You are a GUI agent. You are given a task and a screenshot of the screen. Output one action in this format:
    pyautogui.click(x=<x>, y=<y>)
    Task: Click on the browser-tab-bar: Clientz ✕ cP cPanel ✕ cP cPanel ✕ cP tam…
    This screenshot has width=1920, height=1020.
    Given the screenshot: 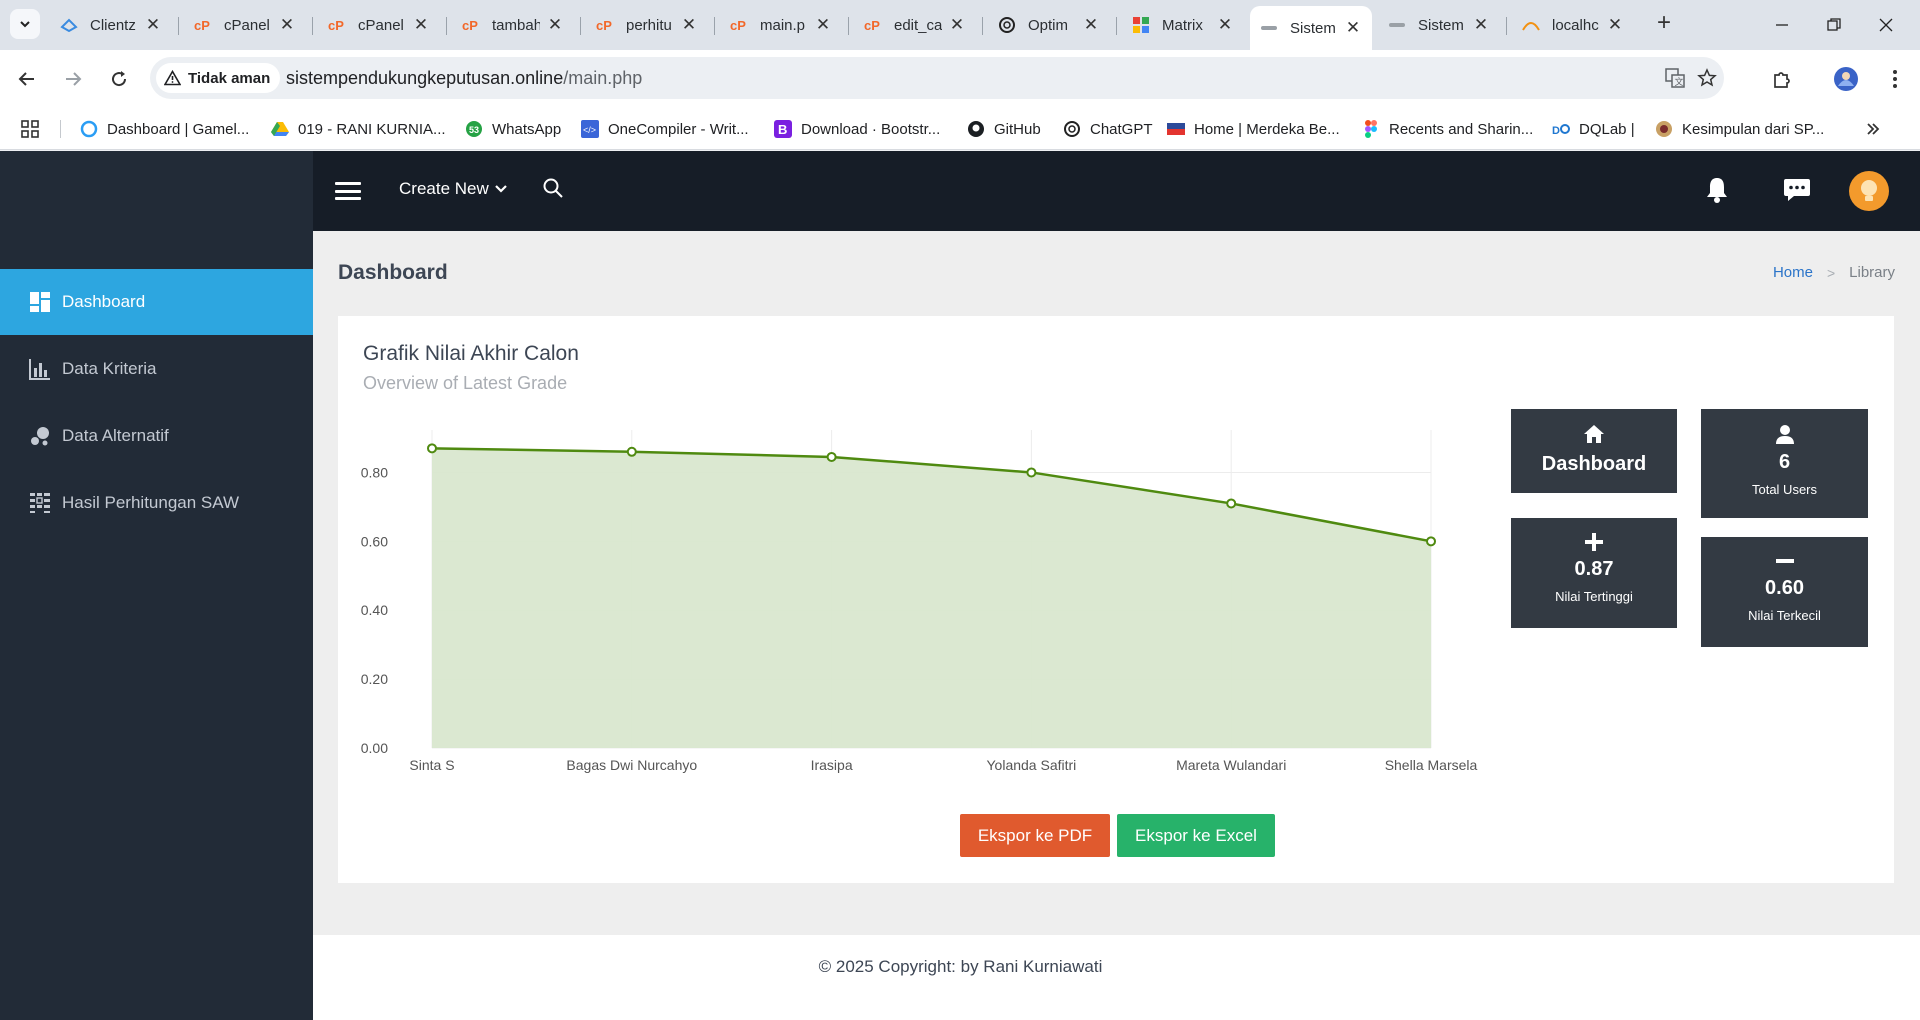 What is the action you would take?
    pyautogui.click(x=960, y=25)
    